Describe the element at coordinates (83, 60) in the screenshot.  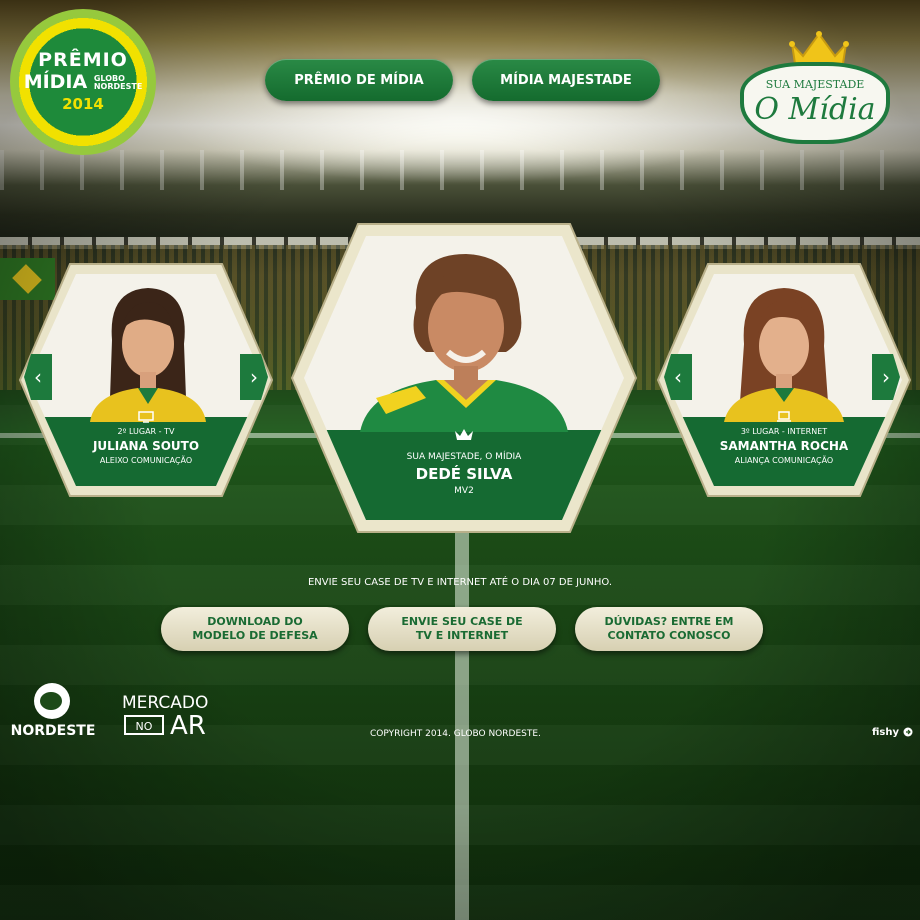
I see `logo-line1: PRÊMIO` at that location.